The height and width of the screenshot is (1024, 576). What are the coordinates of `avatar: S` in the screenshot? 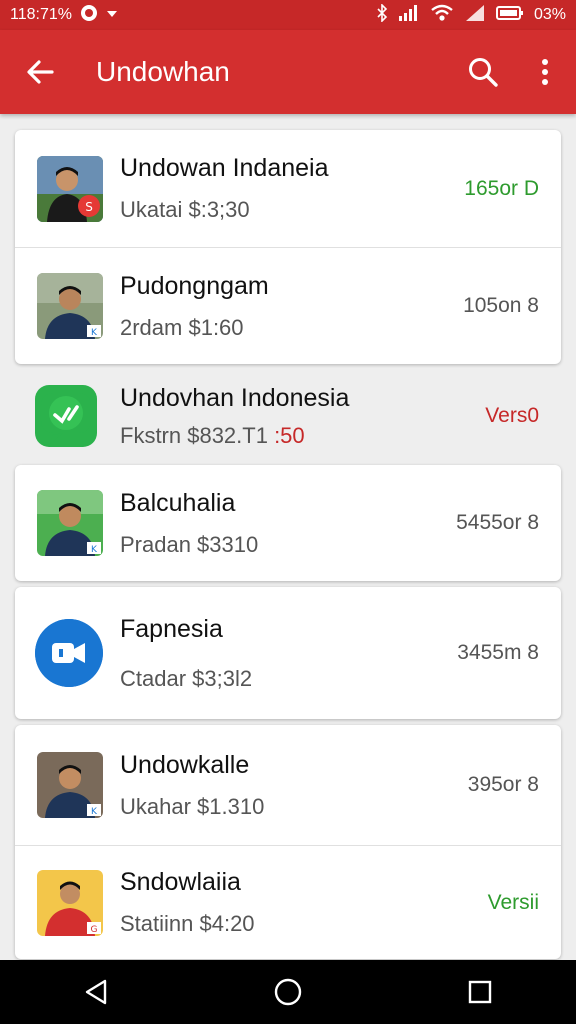 It's located at (70, 188).